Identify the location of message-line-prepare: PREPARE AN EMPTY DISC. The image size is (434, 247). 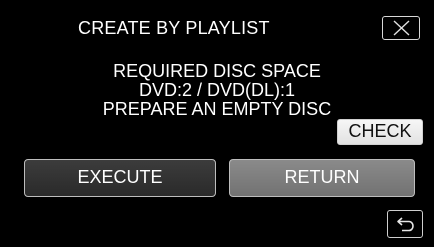
(217, 109).